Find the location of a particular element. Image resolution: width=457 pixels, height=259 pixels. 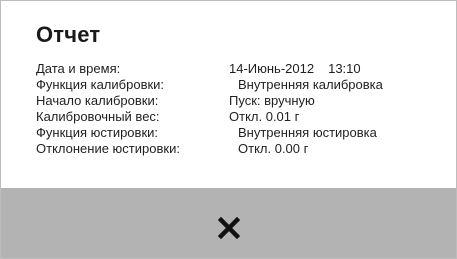

close-button is located at coordinates (229, 228).